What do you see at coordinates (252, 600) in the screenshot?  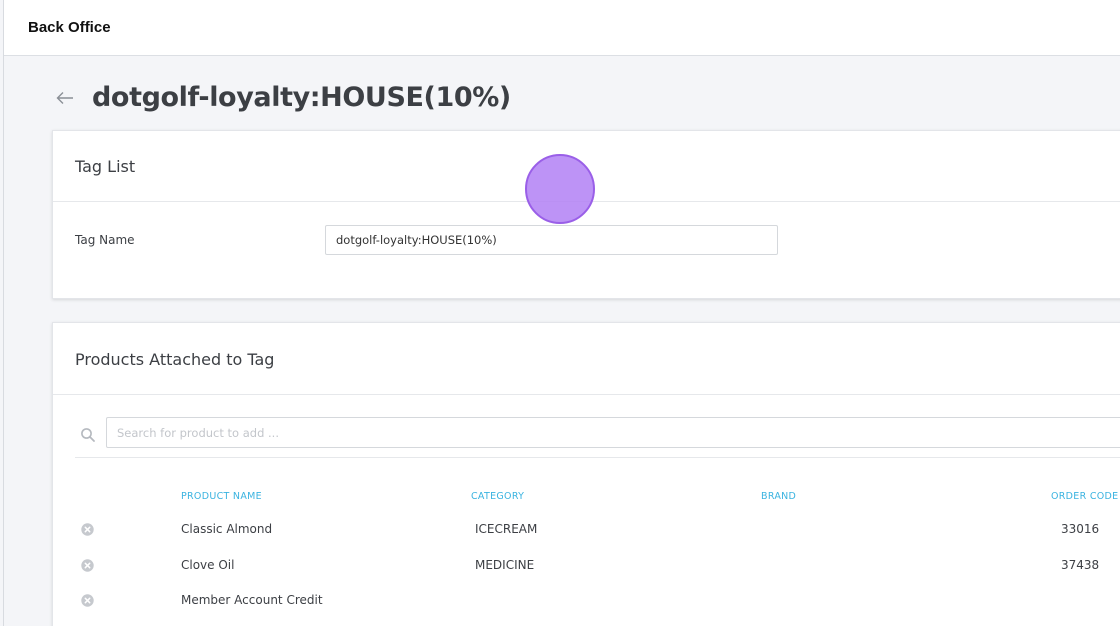 I see `product-name: Member Account Credit` at bounding box center [252, 600].